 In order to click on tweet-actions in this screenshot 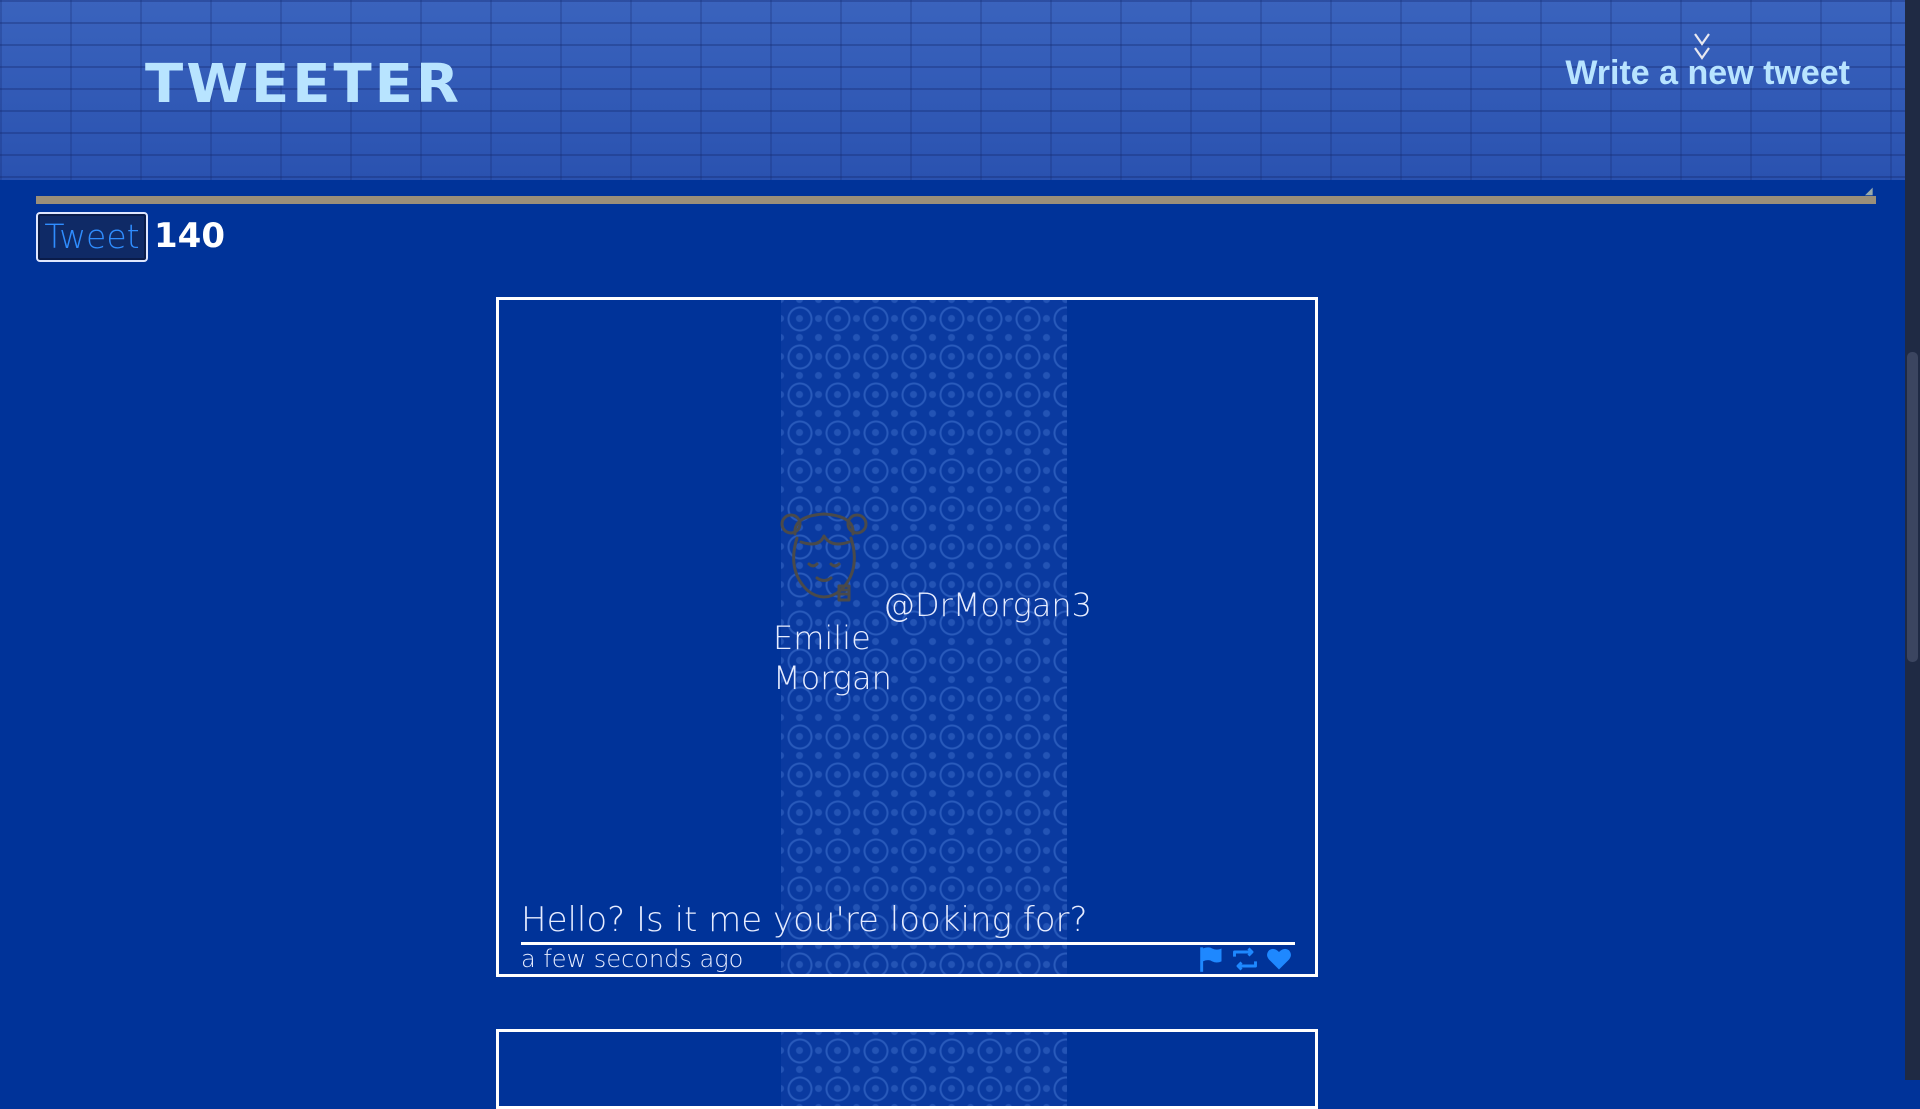, I will do `click(1245, 959)`.